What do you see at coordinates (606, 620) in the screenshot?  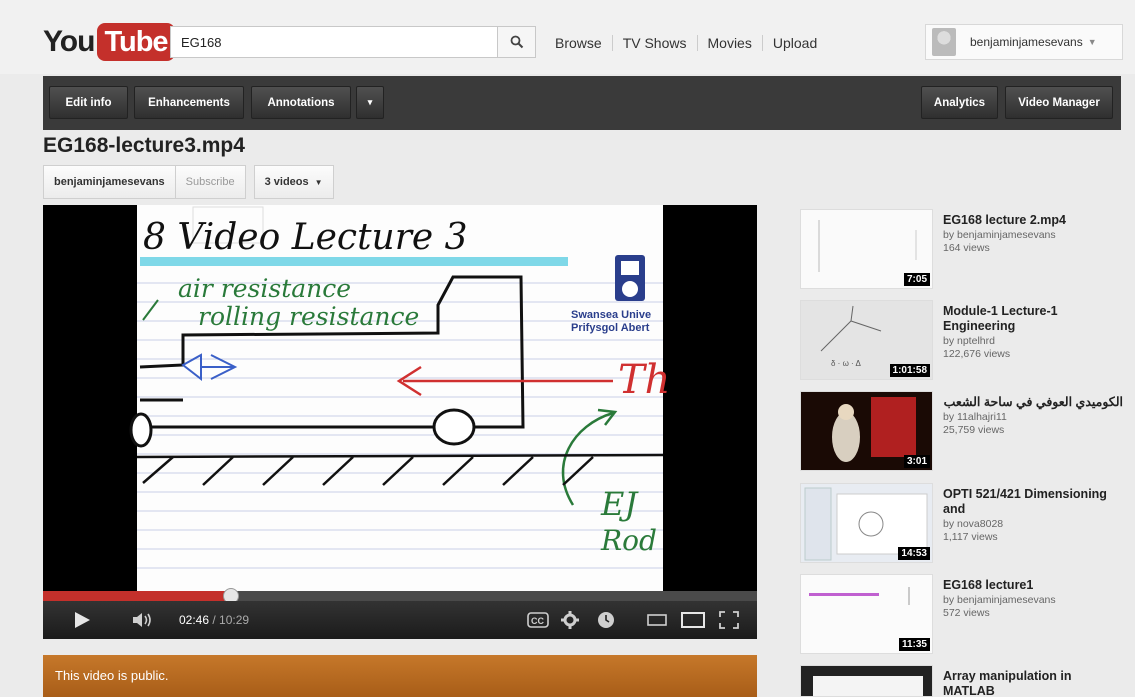 I see `watch-later-icon` at bounding box center [606, 620].